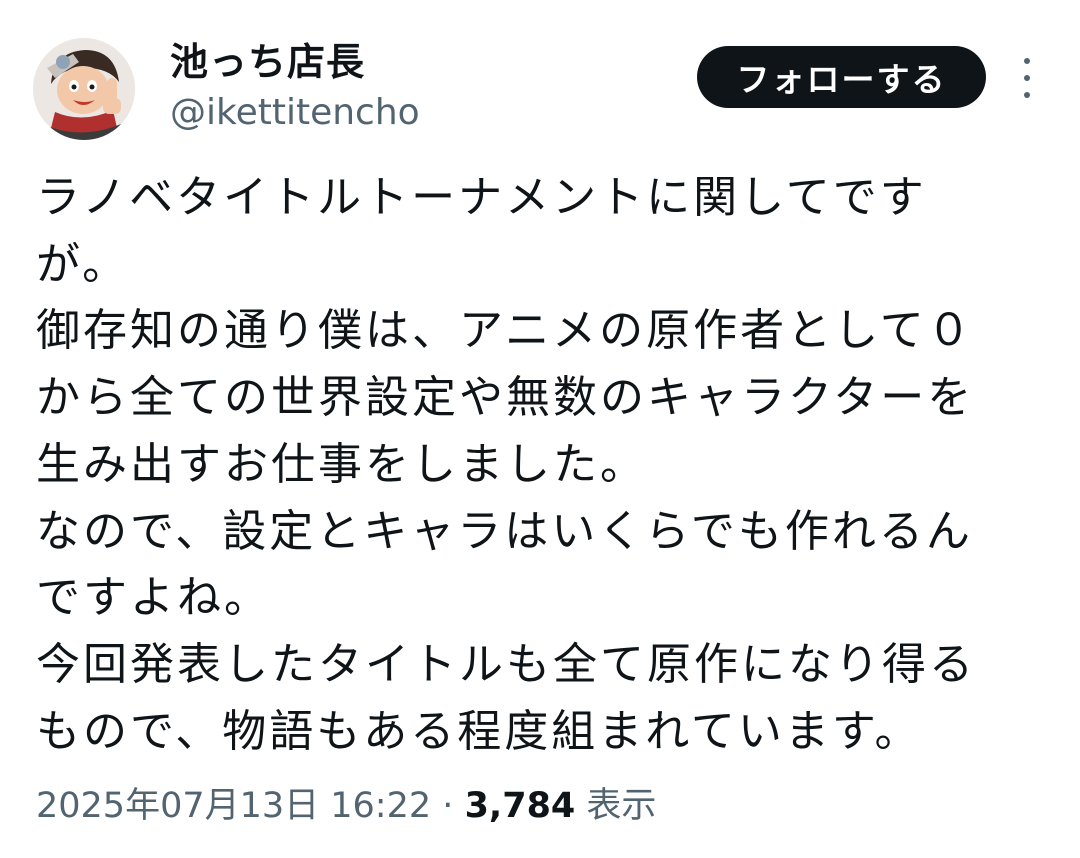 This screenshot has height=858, width=1080. What do you see at coordinates (504, 531) in the screenshot?
I see `tweet-text-line: なので、設定とキャラはいくらでも作れるん` at bounding box center [504, 531].